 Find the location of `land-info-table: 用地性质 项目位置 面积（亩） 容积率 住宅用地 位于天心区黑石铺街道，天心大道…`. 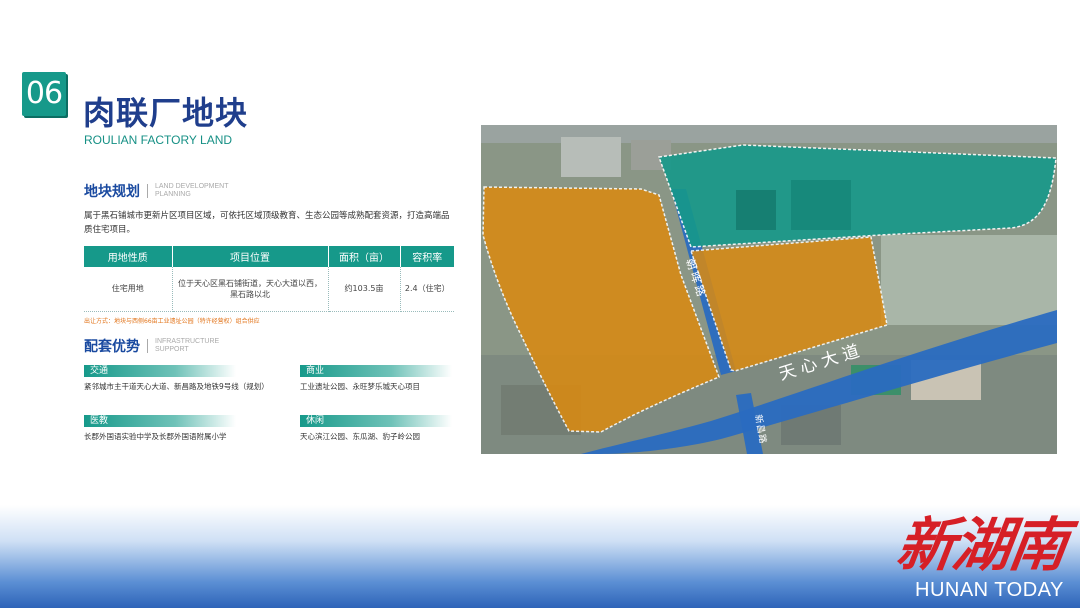

land-info-table: 用地性质 项目位置 面积（亩） 容积率 住宅用地 位于天心区黑石铺街道，天心大道… is located at coordinates (269, 279).